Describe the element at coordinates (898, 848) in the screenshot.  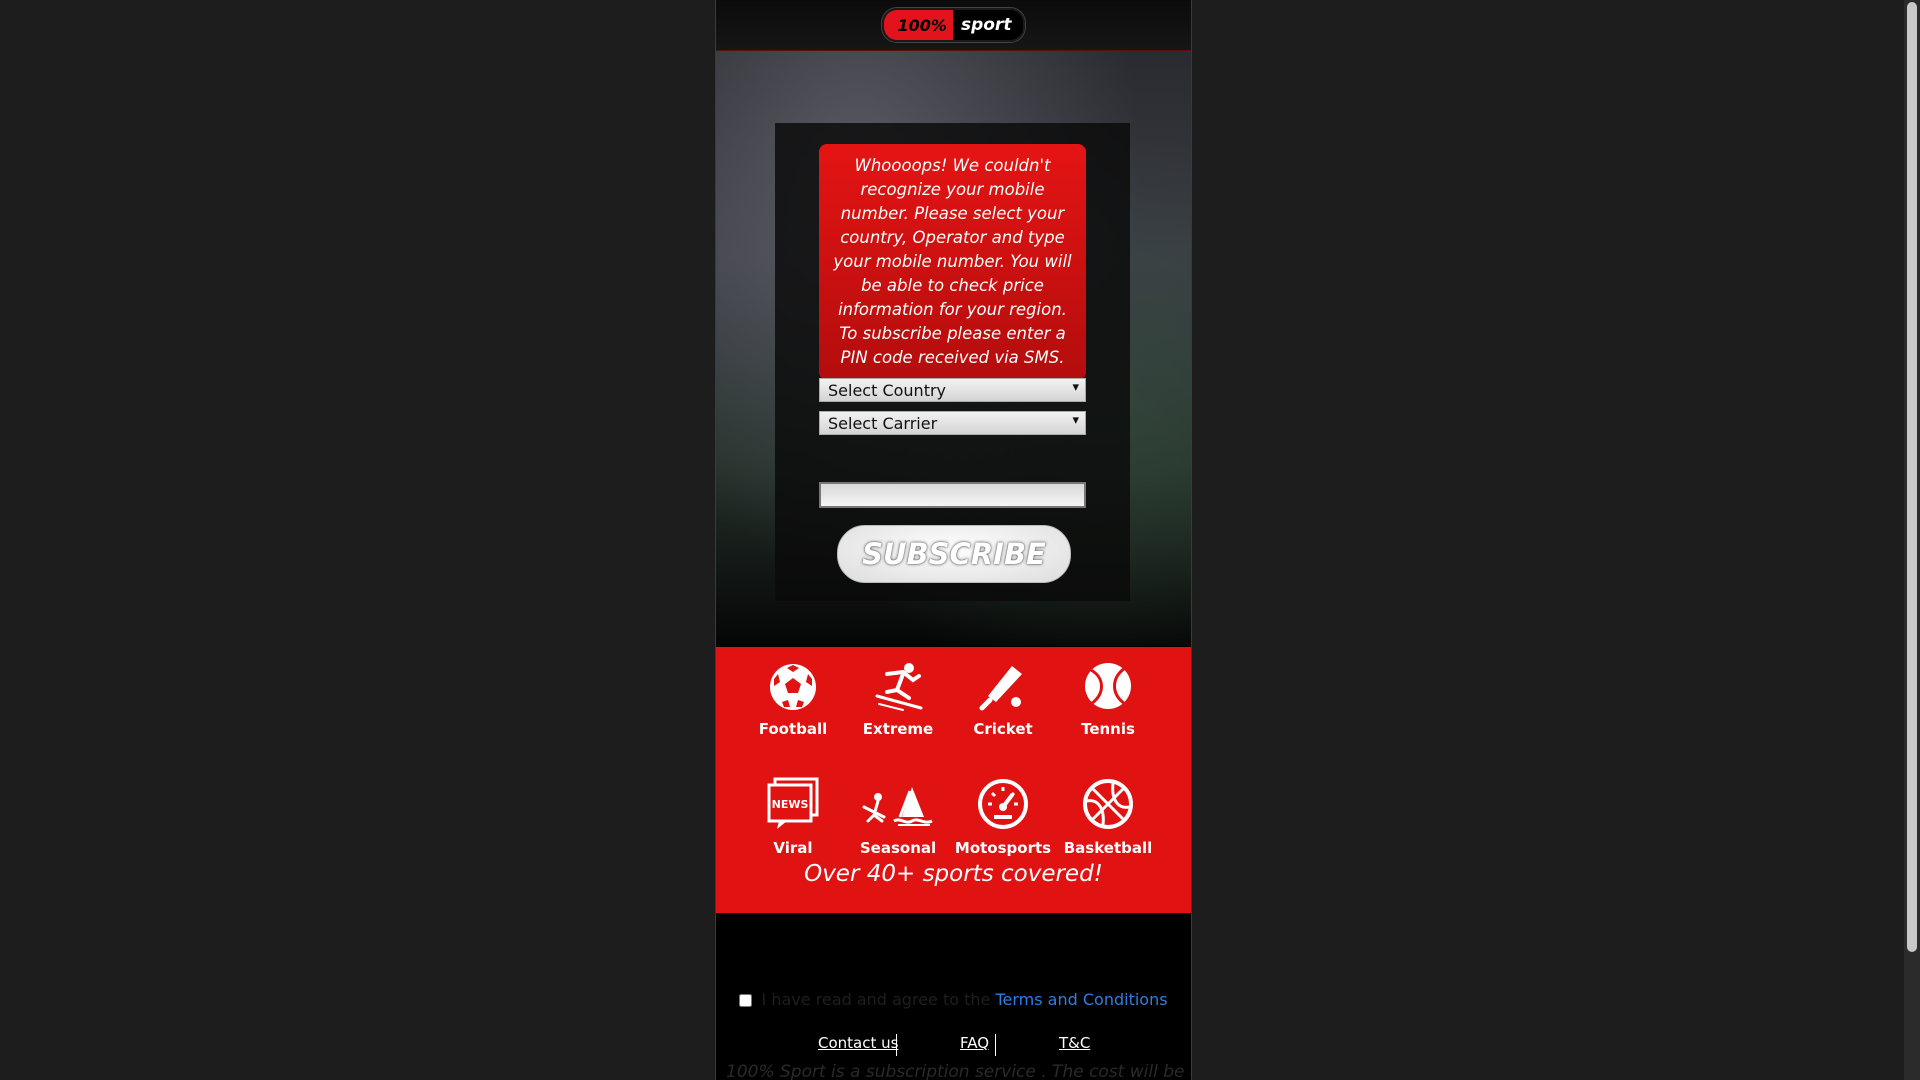
I see `sport-label: Seasonal` at that location.